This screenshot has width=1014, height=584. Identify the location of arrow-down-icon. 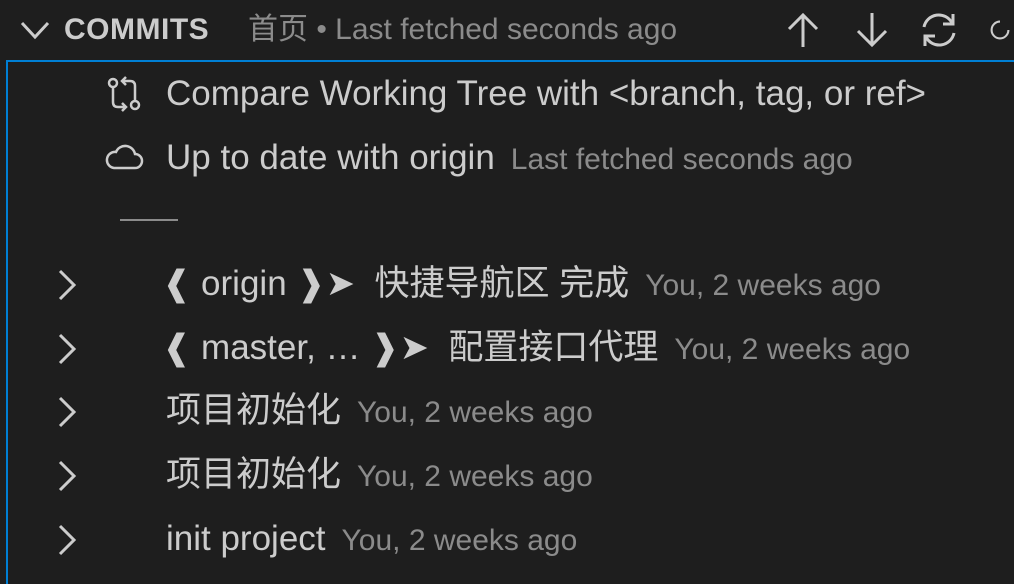
(872, 30).